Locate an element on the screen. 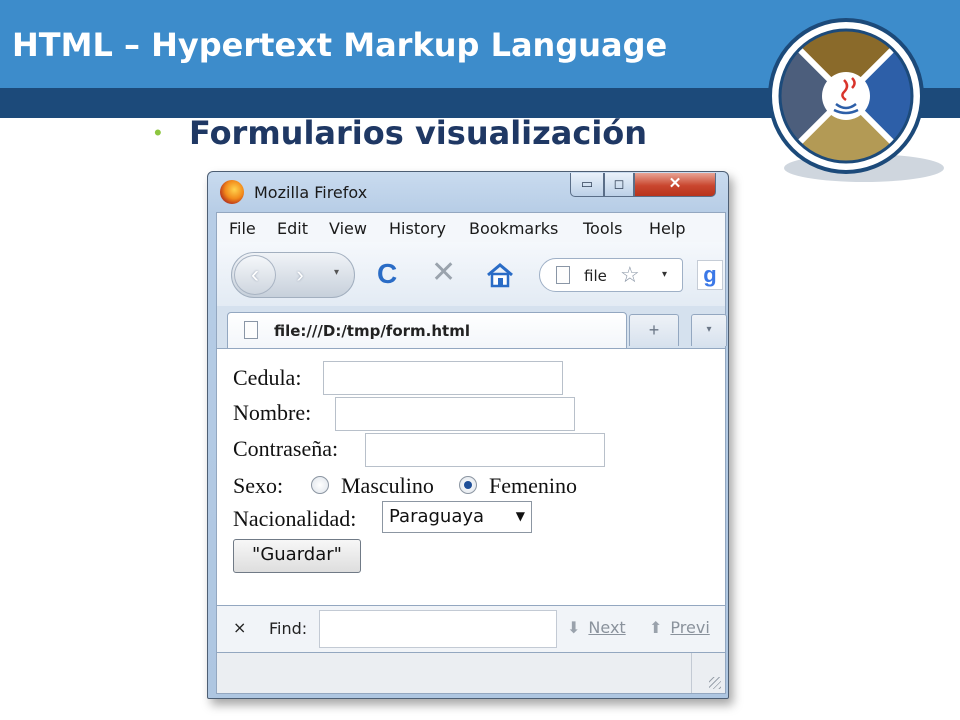 The height and width of the screenshot is (720, 960). tab-page-icon is located at coordinates (251, 330).